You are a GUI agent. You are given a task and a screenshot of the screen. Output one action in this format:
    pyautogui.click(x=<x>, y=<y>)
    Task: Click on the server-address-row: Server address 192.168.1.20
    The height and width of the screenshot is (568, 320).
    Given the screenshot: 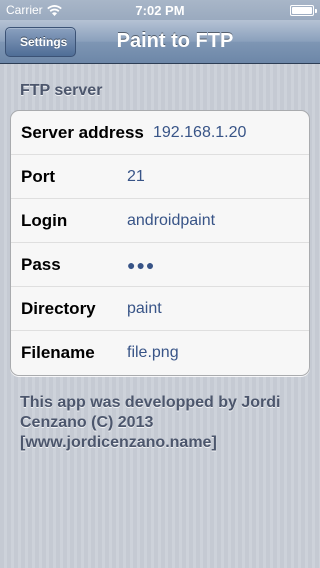 What is the action you would take?
    pyautogui.click(x=160, y=133)
    